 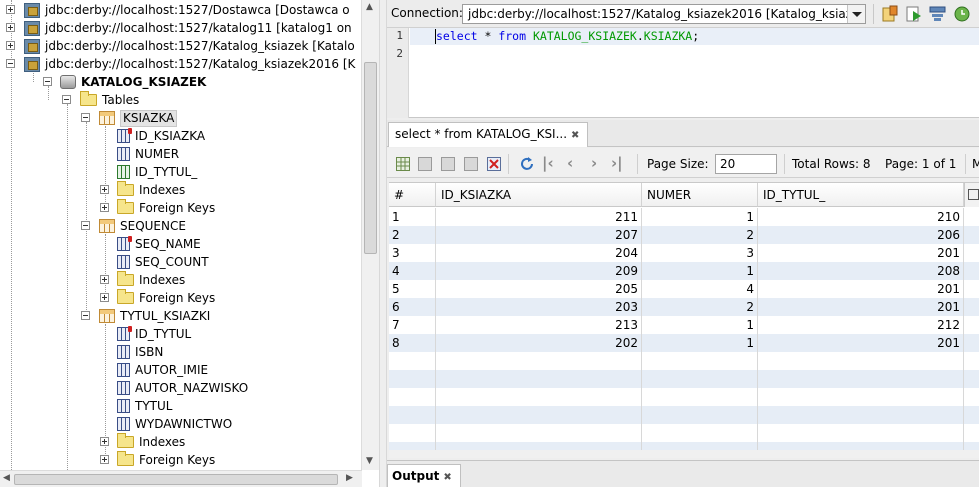 I want to click on grid-horizontal-scrollbar, so click(x=684, y=454).